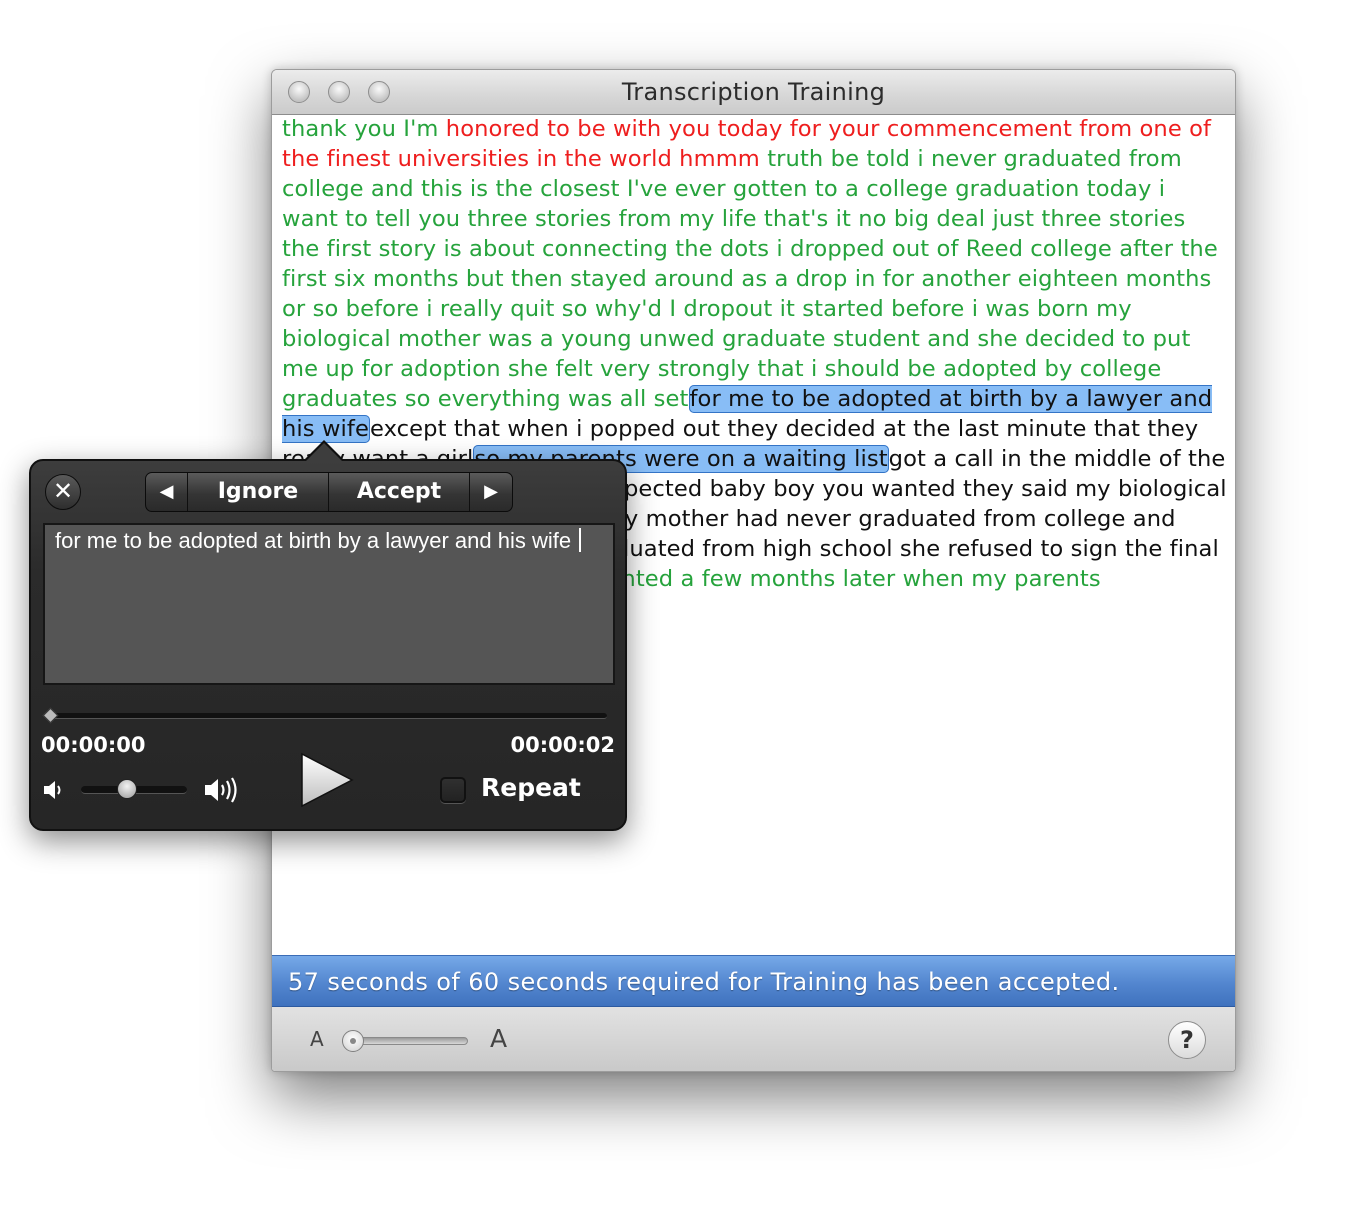  Describe the element at coordinates (399, 492) in the screenshot. I see `accept-button: Accept` at that location.